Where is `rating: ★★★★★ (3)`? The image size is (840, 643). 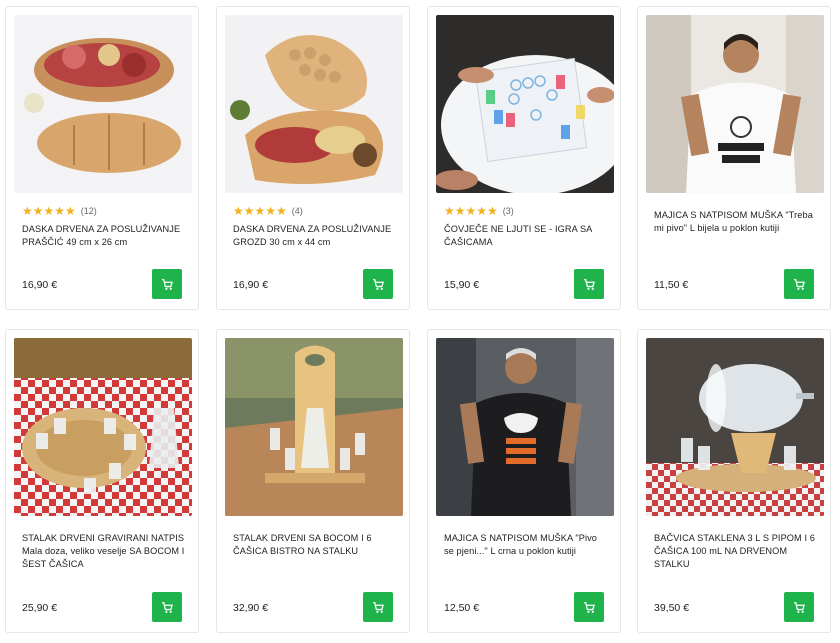 rating: ★★★★★ (3) is located at coordinates (479, 211).